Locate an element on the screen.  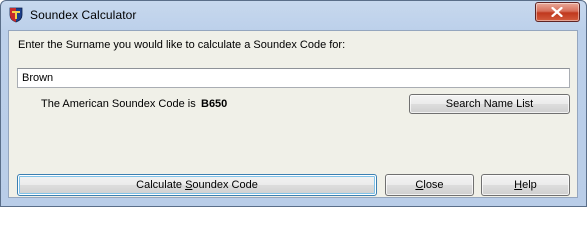
help-button: Help is located at coordinates (525, 185).